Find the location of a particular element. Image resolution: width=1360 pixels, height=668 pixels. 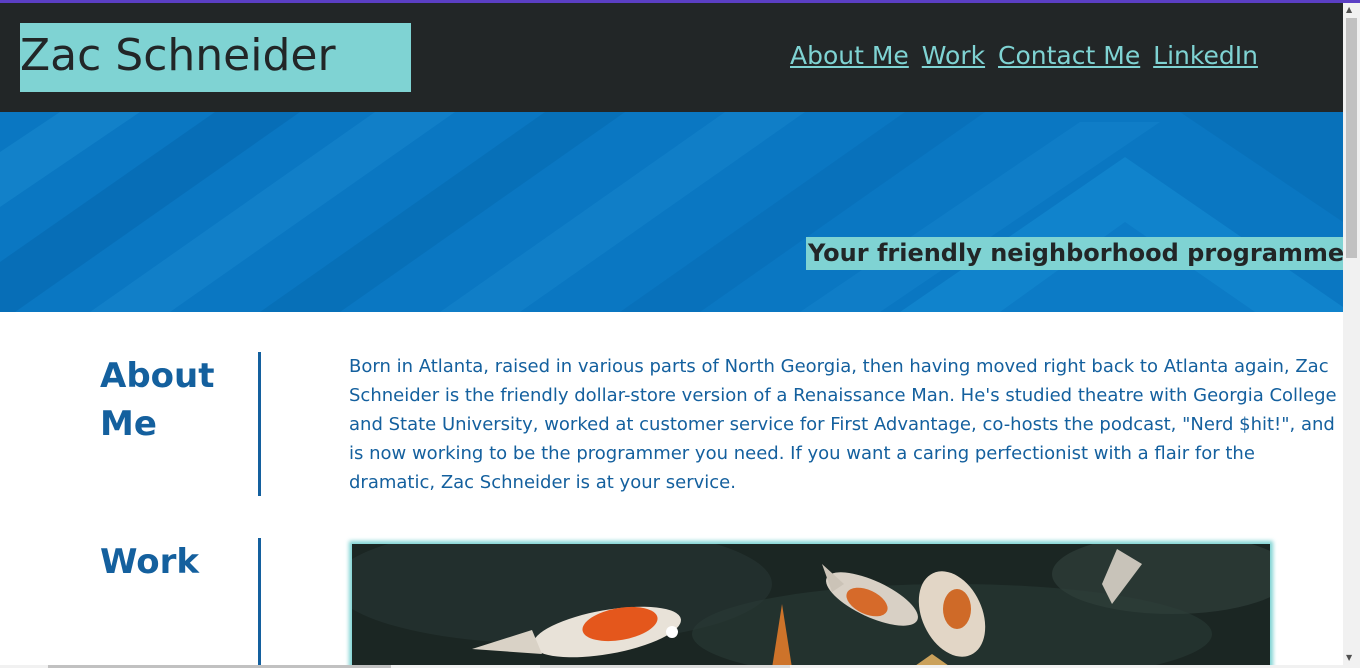

about-me-heading-line2: Me is located at coordinates (128, 424).